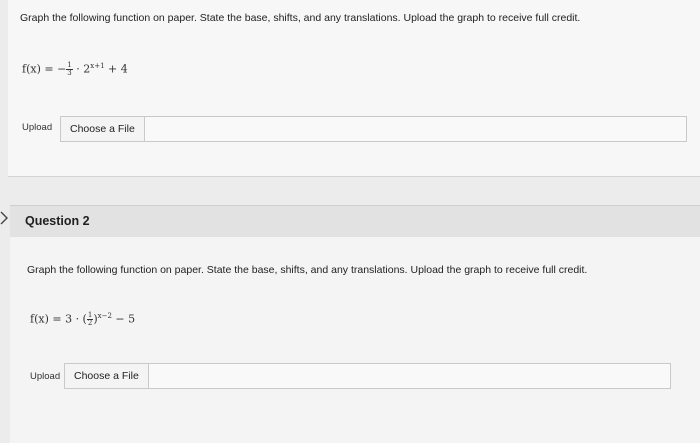  What do you see at coordinates (116, 69) in the screenshot?
I see `formula-tail: + 4` at bounding box center [116, 69].